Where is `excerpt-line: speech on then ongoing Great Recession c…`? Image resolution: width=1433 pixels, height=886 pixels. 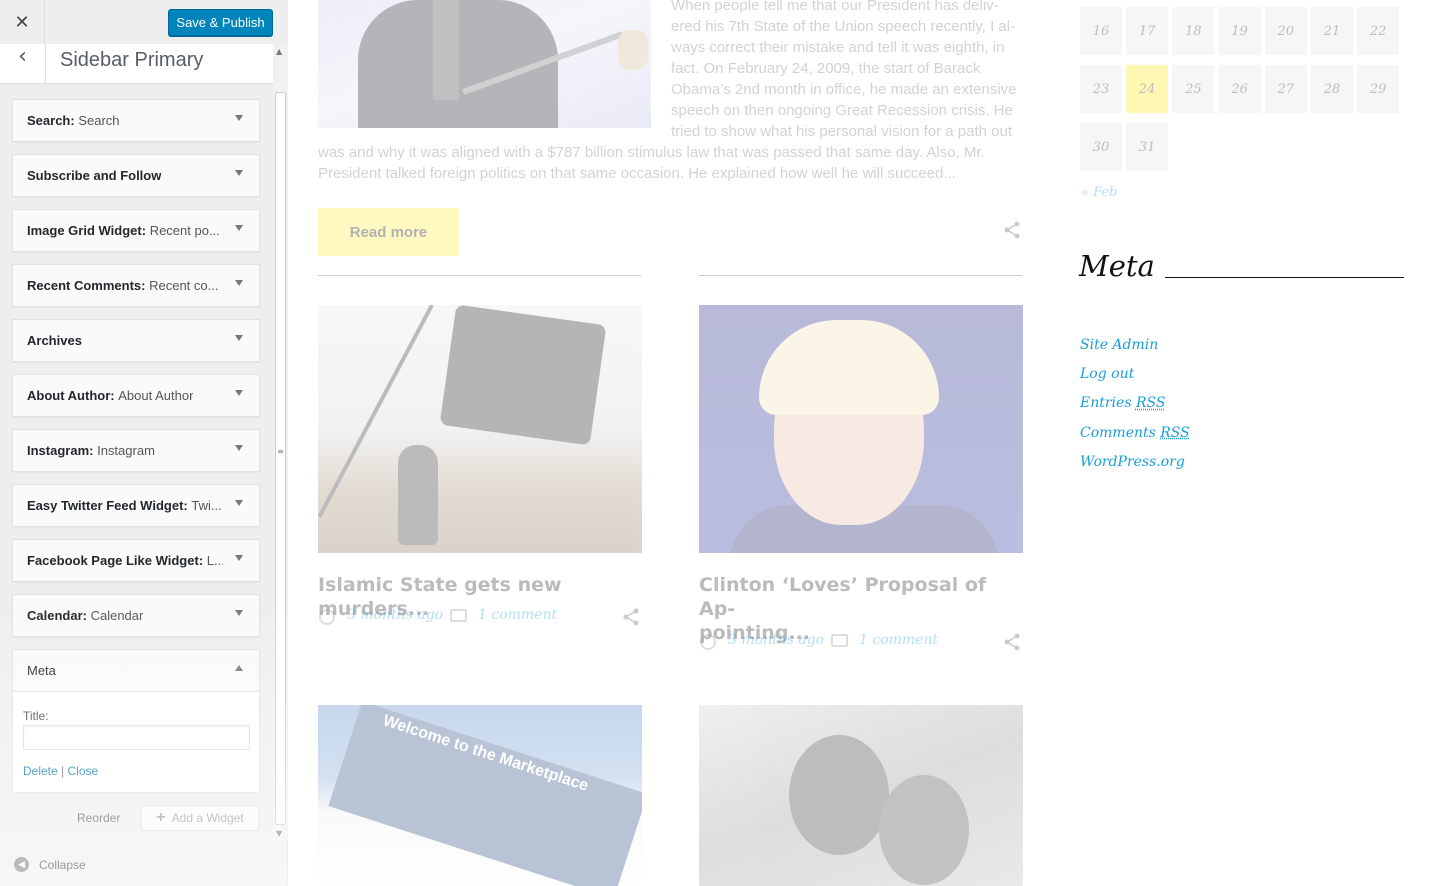 excerpt-line: speech on then ongoing Great Recession c… is located at coordinates (842, 110).